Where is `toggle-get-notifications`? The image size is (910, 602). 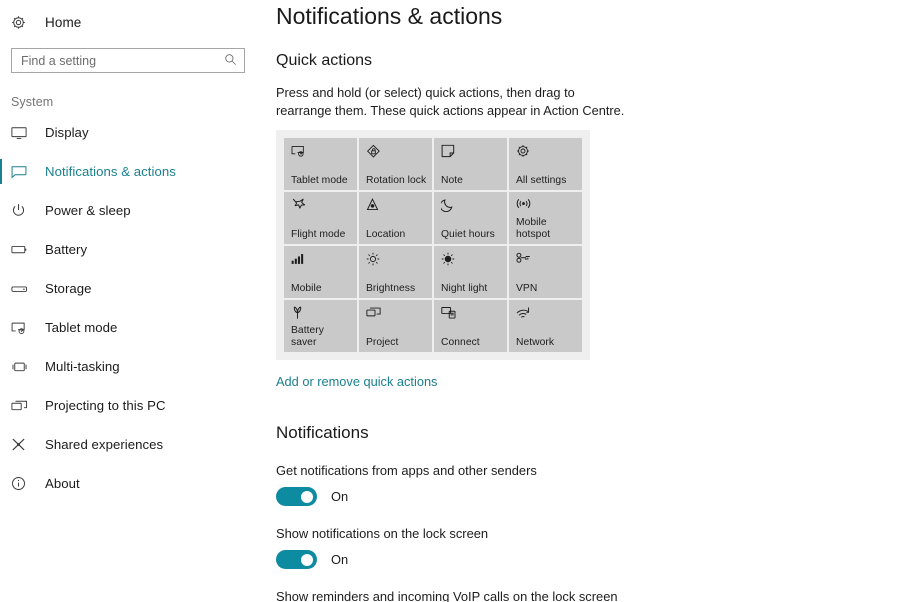 toggle-get-notifications is located at coordinates (296, 496).